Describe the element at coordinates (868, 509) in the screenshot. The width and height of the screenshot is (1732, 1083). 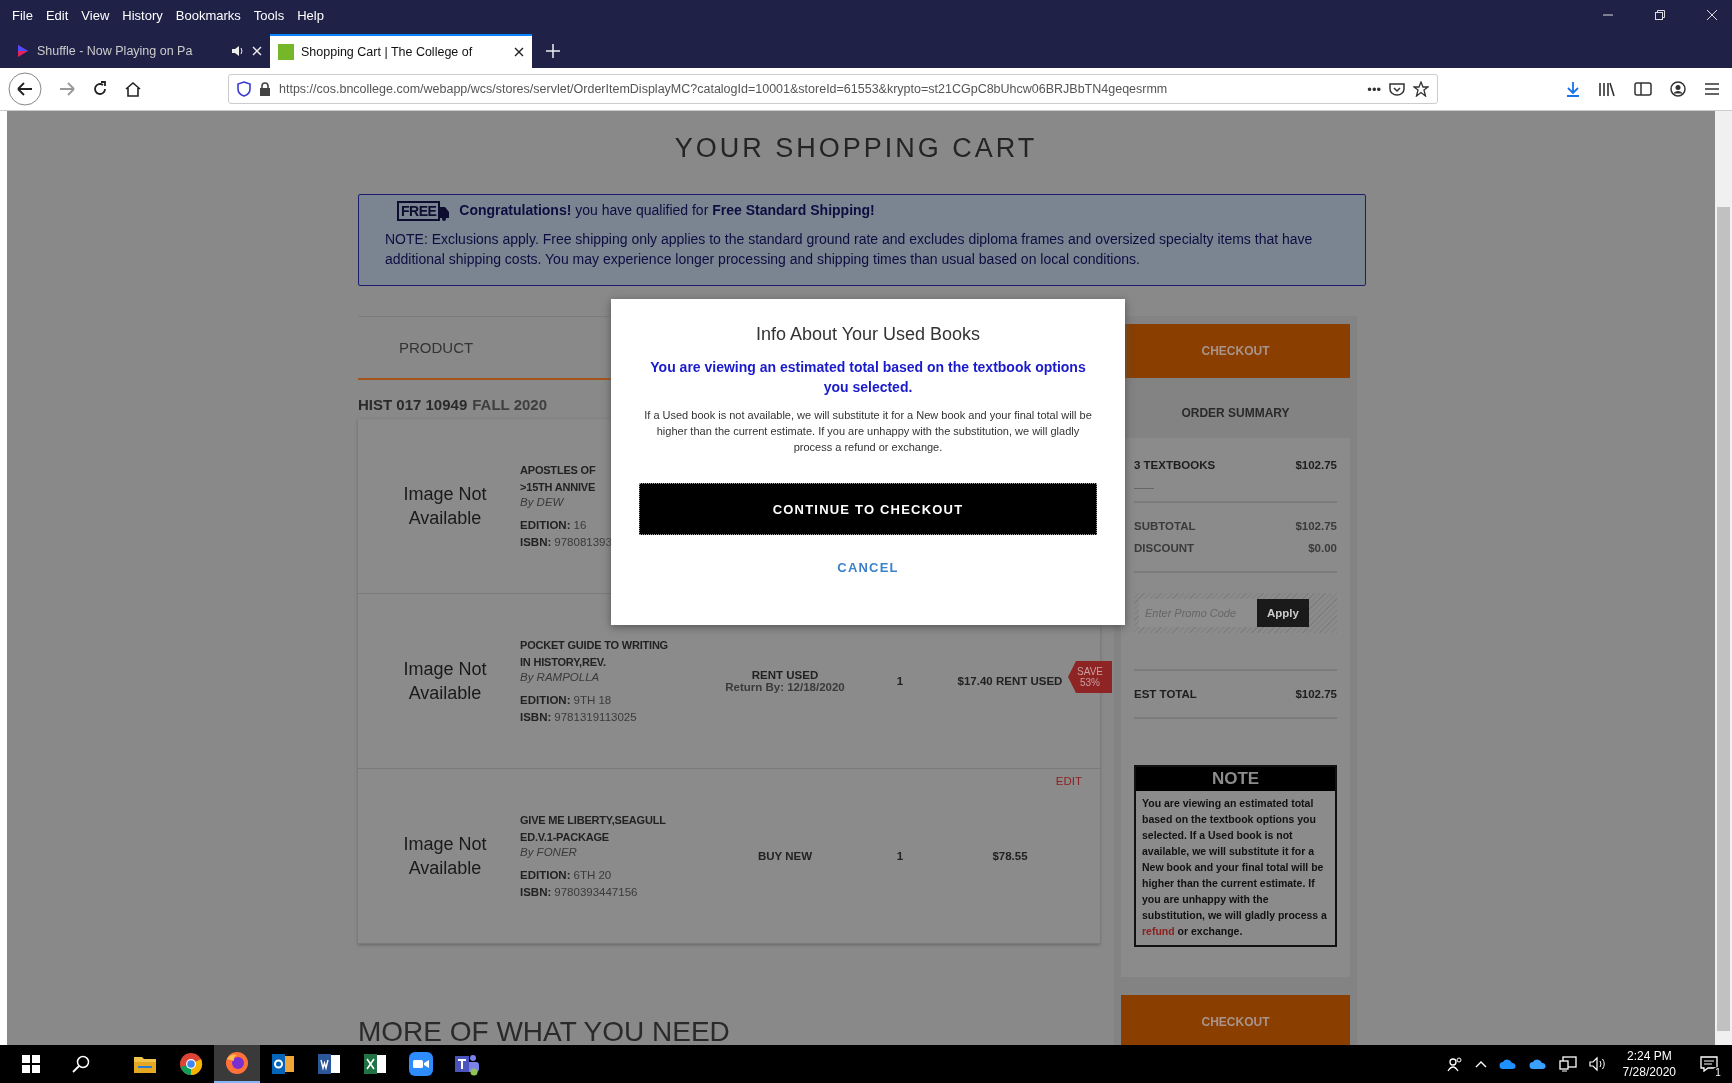
I see `continue-to-checkout-button: CONTINUE TO CHECKOUT` at that location.